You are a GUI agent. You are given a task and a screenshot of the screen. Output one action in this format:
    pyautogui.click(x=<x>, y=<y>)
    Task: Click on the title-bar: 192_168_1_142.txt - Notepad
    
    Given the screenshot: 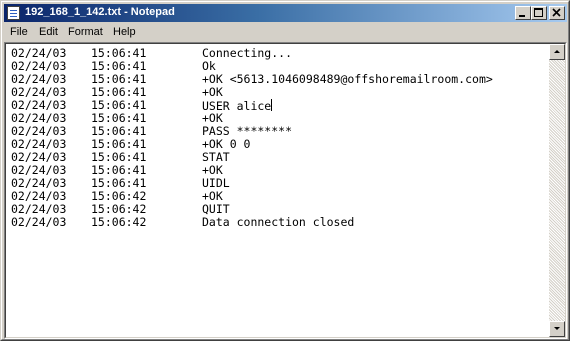 What is the action you would take?
    pyautogui.click(x=285, y=13)
    